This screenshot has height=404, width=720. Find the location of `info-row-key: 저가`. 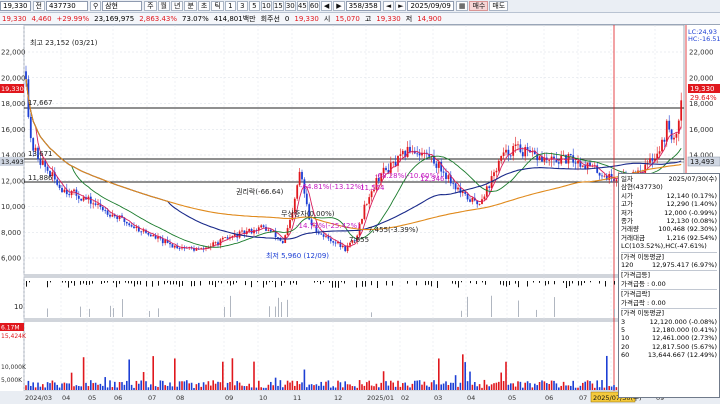

info-row-key: 저가 is located at coordinates (627, 212).